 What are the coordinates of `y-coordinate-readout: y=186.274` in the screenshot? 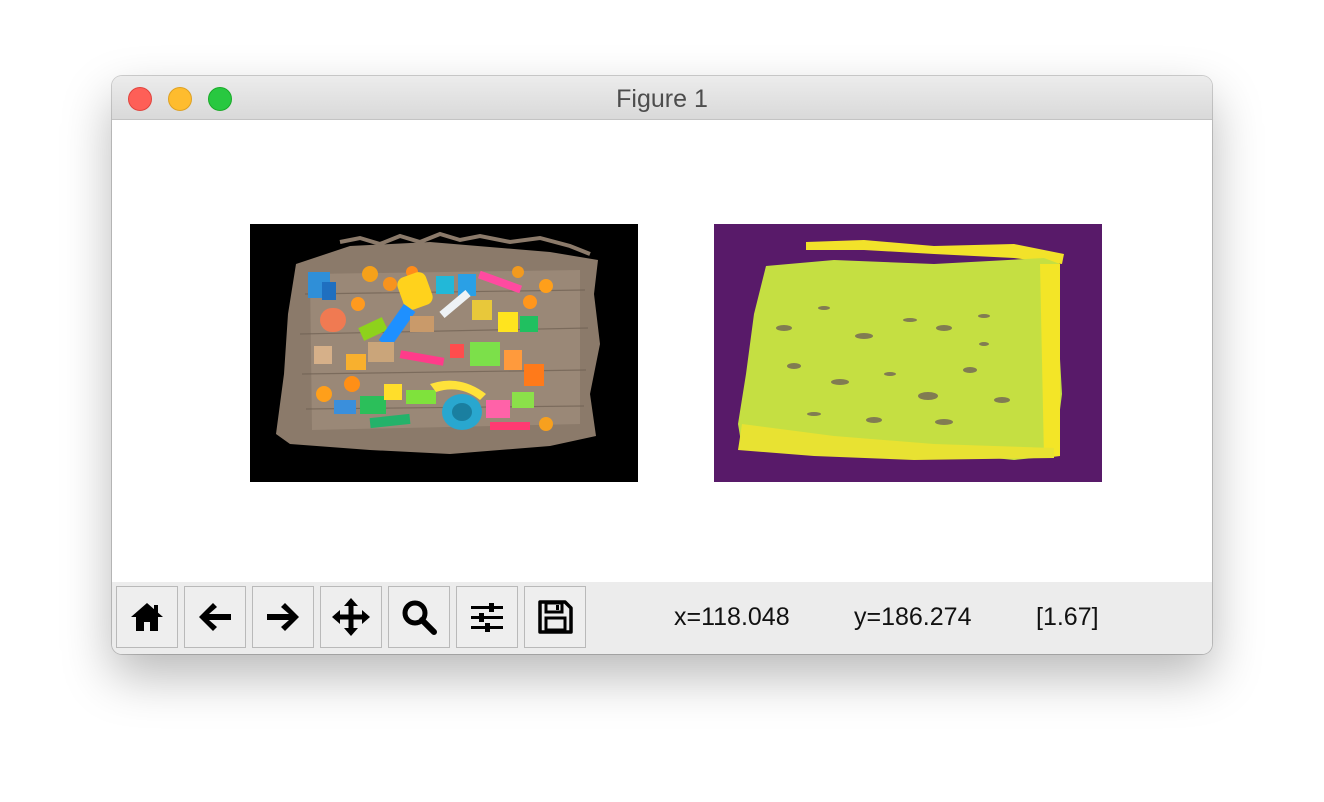 It's located at (913, 617).